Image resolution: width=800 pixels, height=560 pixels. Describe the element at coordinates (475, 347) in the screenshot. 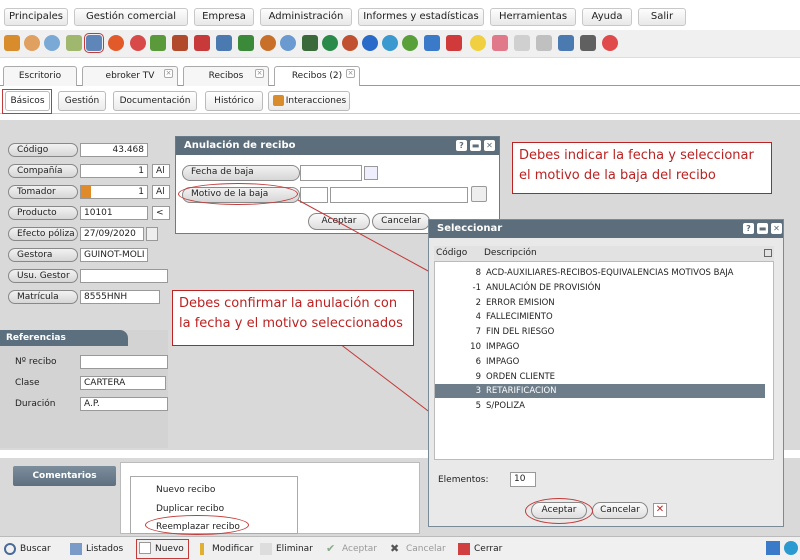

I see `list-item-codigo: 10` at that location.